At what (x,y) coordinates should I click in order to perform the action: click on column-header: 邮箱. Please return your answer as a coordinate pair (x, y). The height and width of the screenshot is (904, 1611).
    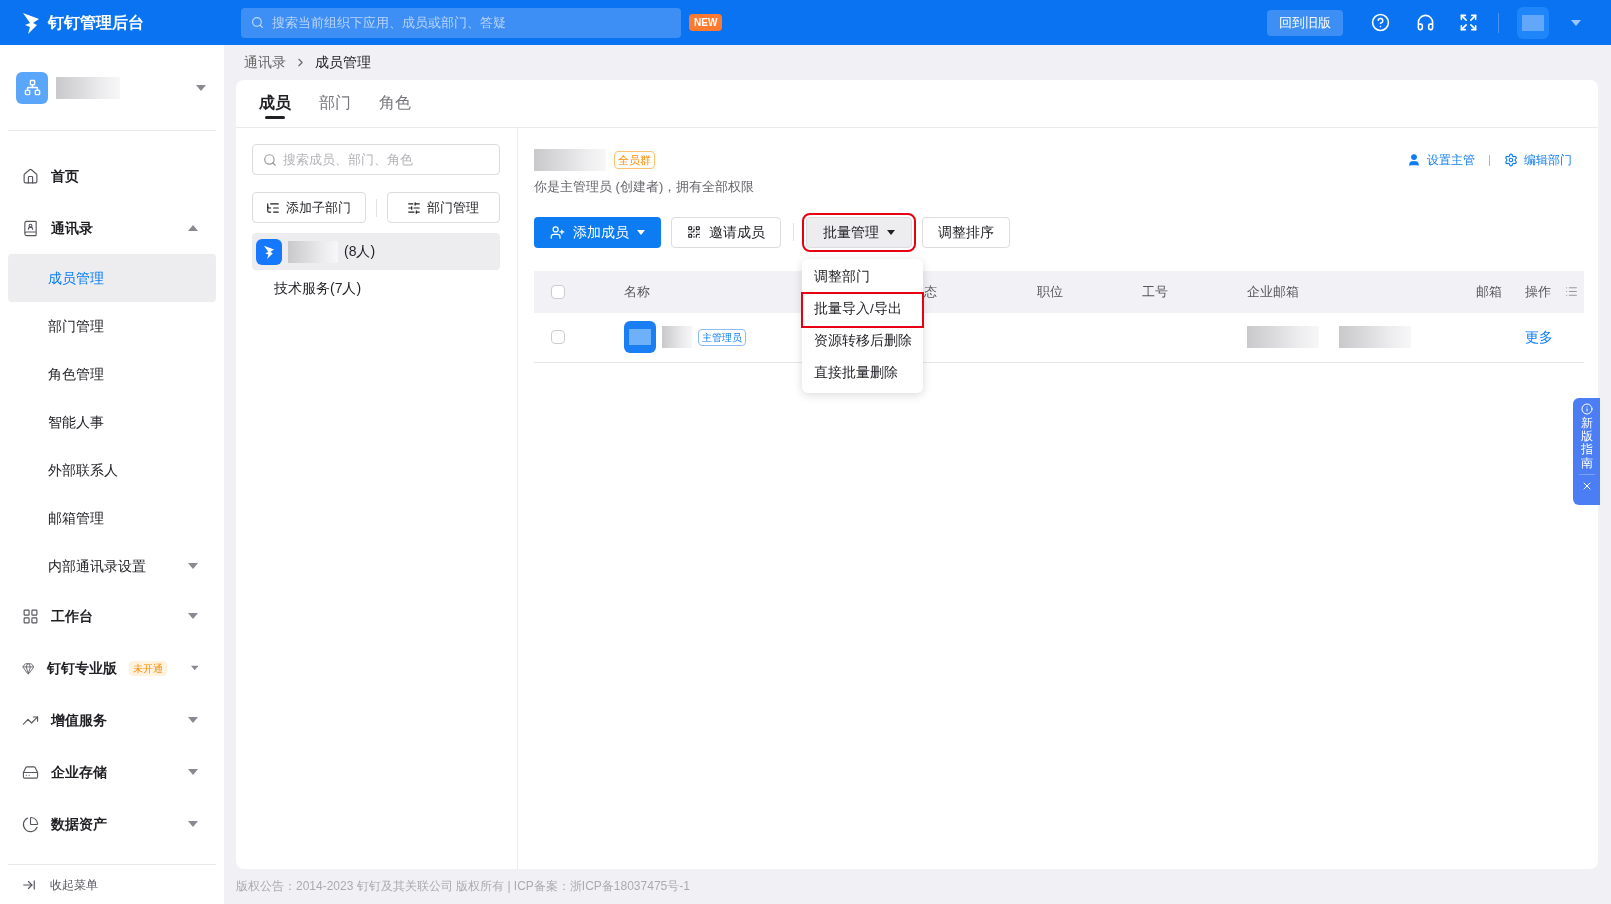
    Looking at the image, I should click on (1489, 291).